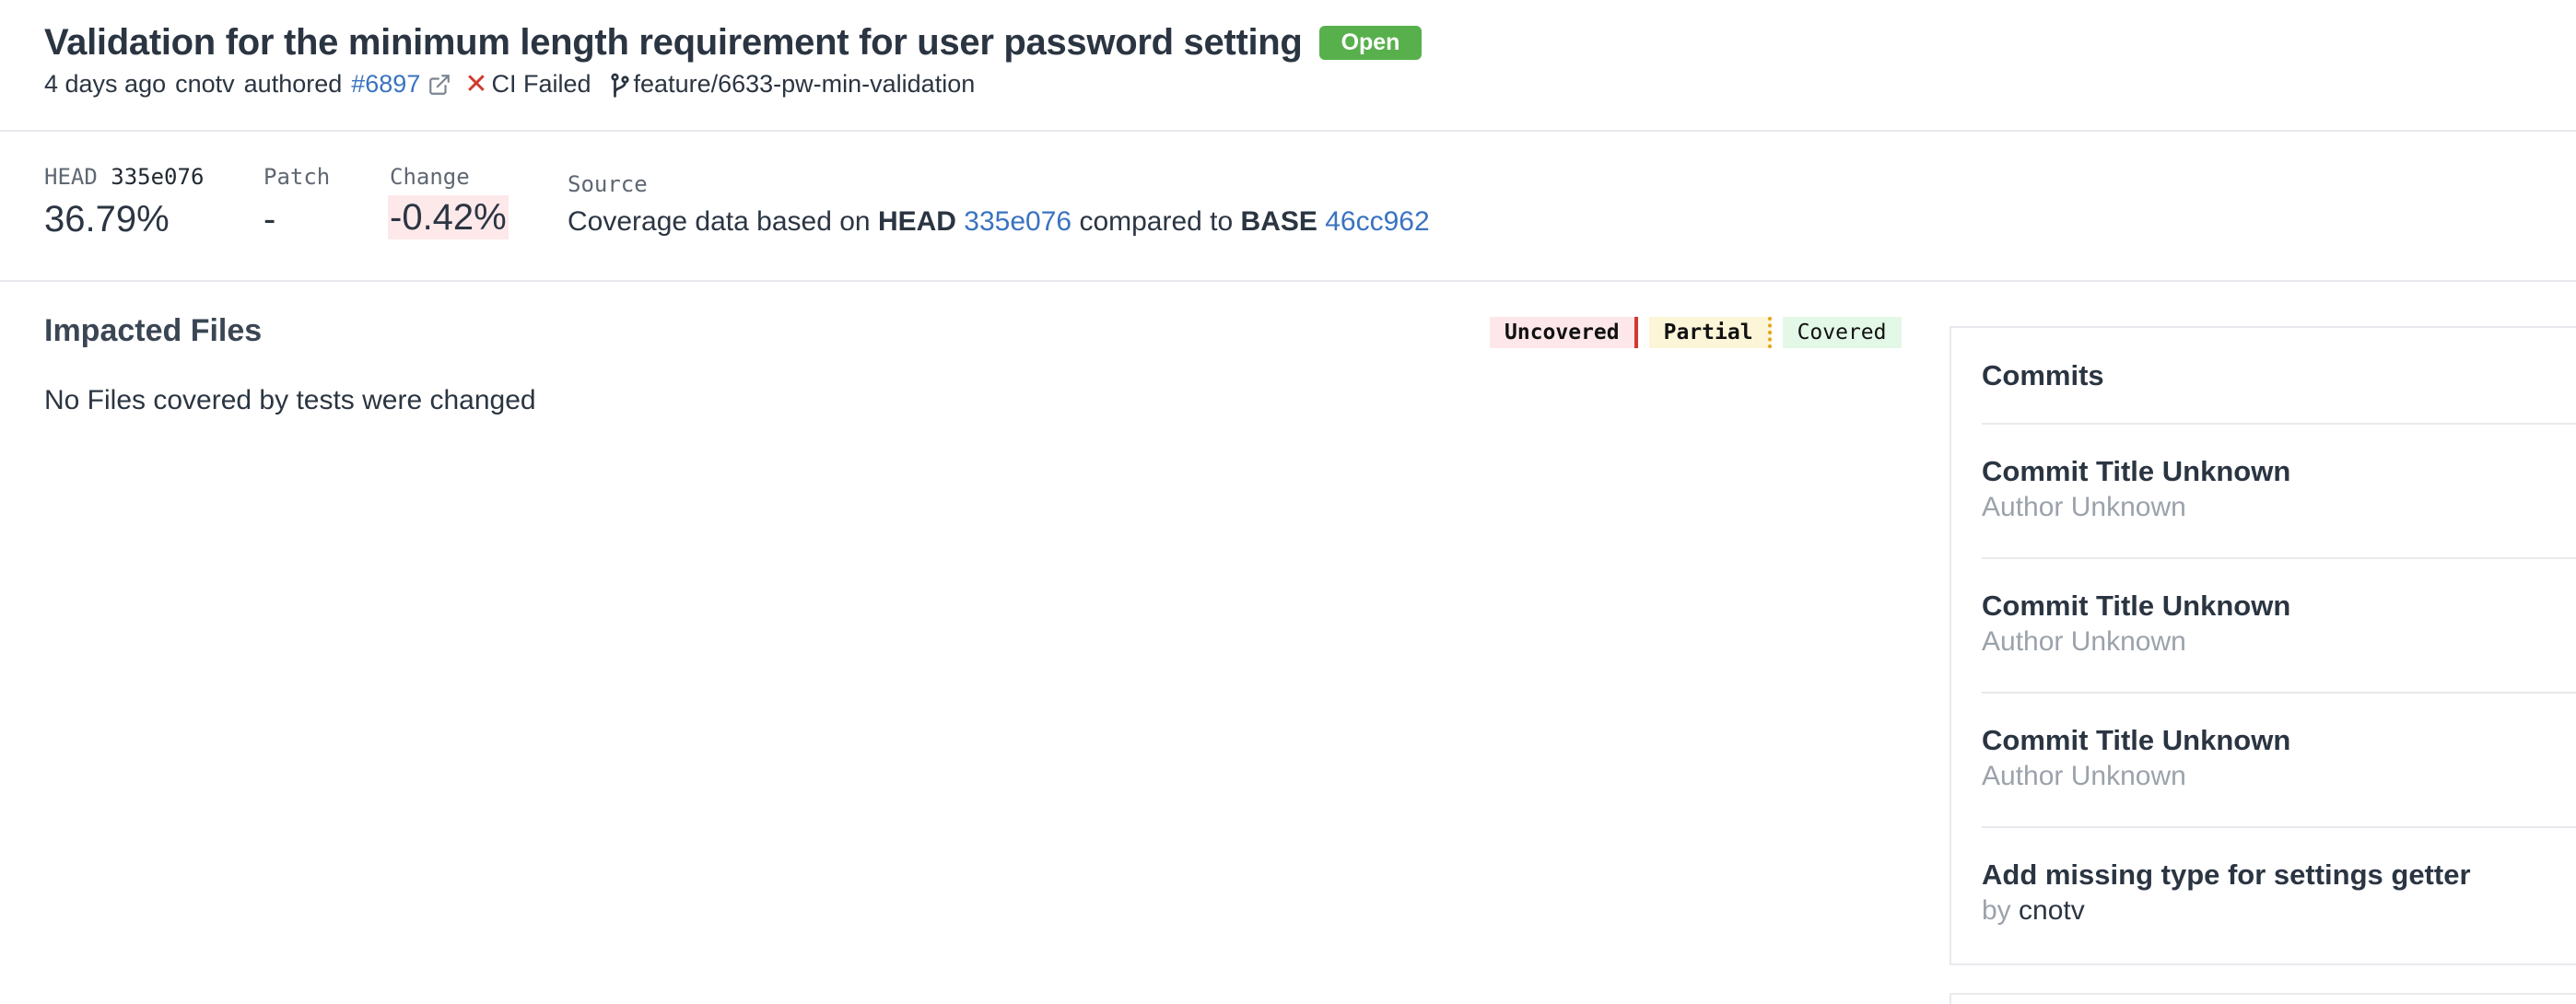 The image size is (2576, 1004). Describe the element at coordinates (541, 84) in the screenshot. I see `ci-status: CI Failed` at that location.